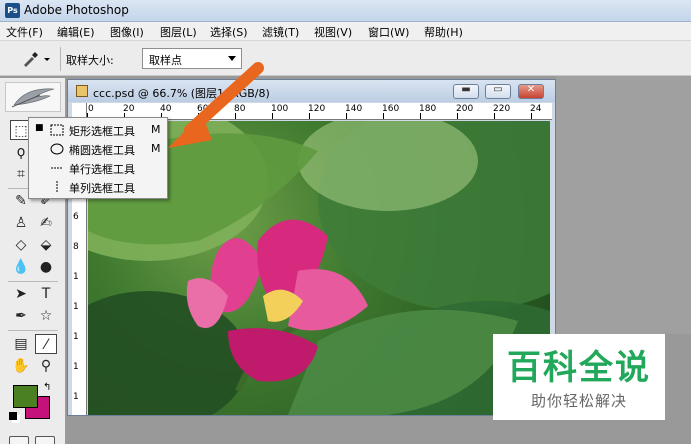 Image resolution: width=691 pixels, height=444 pixels. Describe the element at coordinates (443, 32) in the screenshot. I see `menu-help: 帮助(H)` at that location.